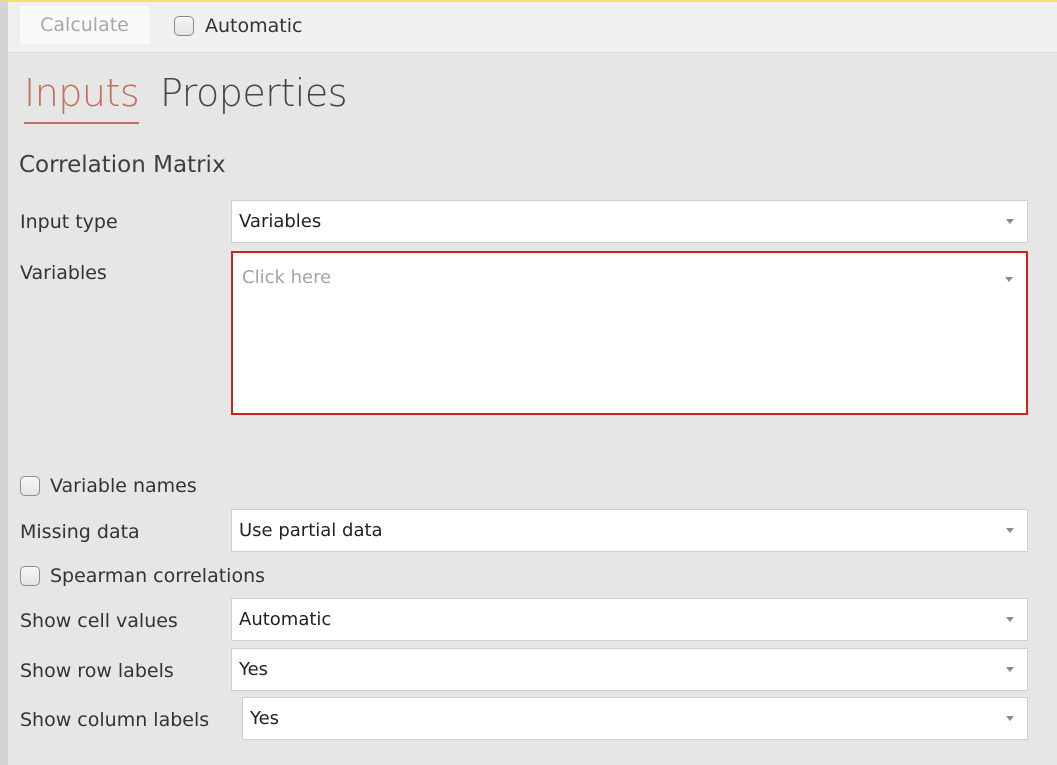 This screenshot has height=765, width=1057. I want to click on spearman-checkbox-row: Spearman correlations, so click(142, 576).